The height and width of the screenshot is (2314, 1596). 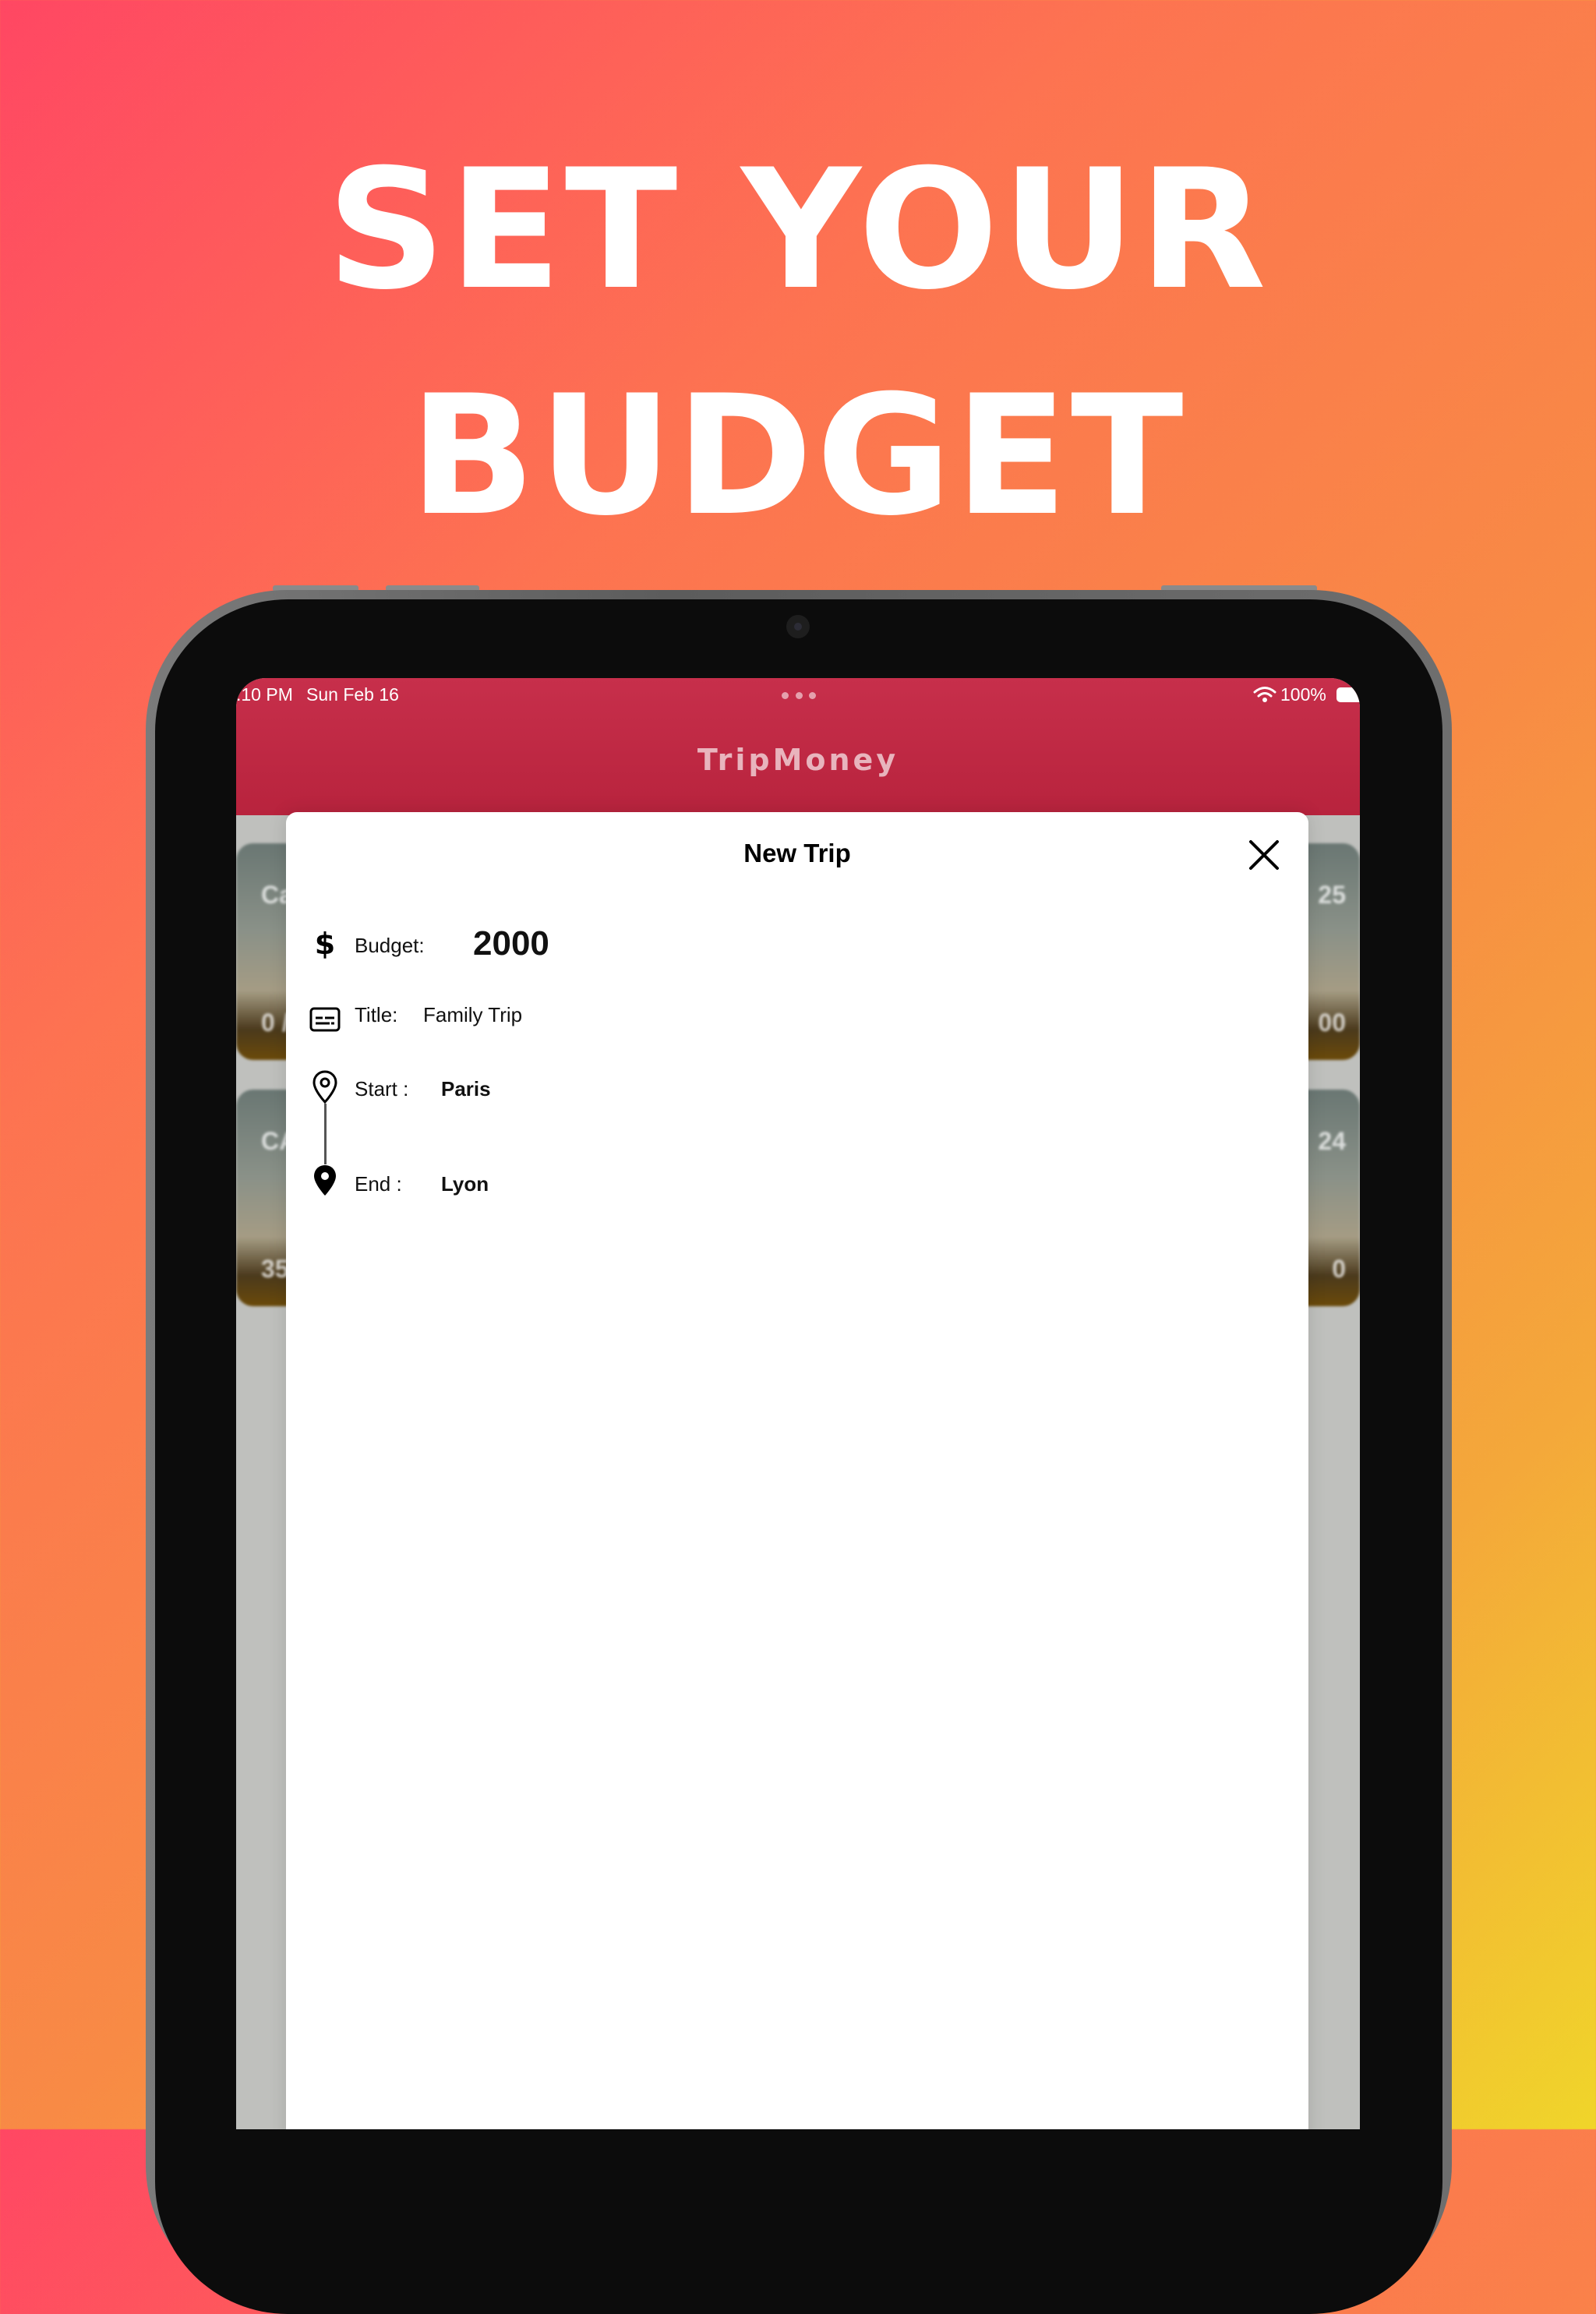 What do you see at coordinates (352, 694) in the screenshot?
I see `status-date: Sun Feb 16` at bounding box center [352, 694].